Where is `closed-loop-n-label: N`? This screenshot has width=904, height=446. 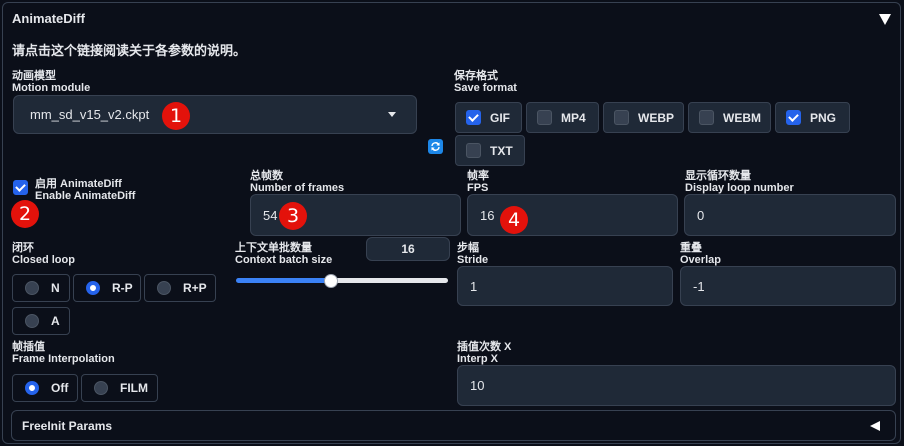 closed-loop-n-label: N is located at coordinates (55, 288).